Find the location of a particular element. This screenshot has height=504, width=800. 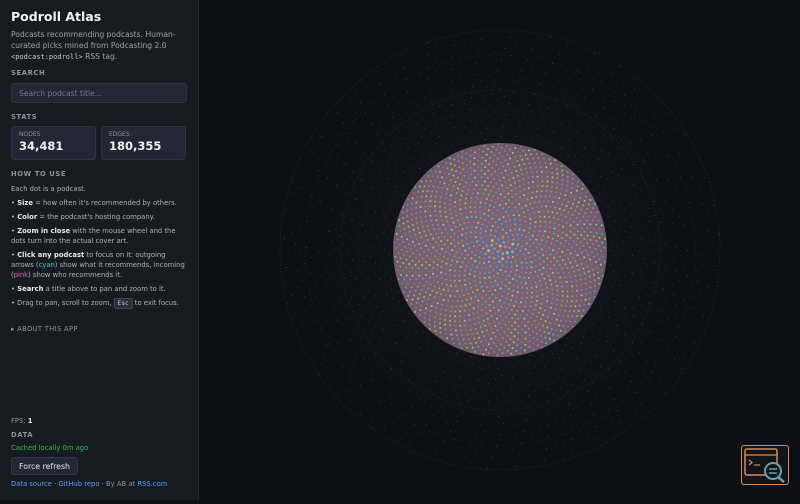

zoom-bold: Zoom in close is located at coordinates (44, 231).